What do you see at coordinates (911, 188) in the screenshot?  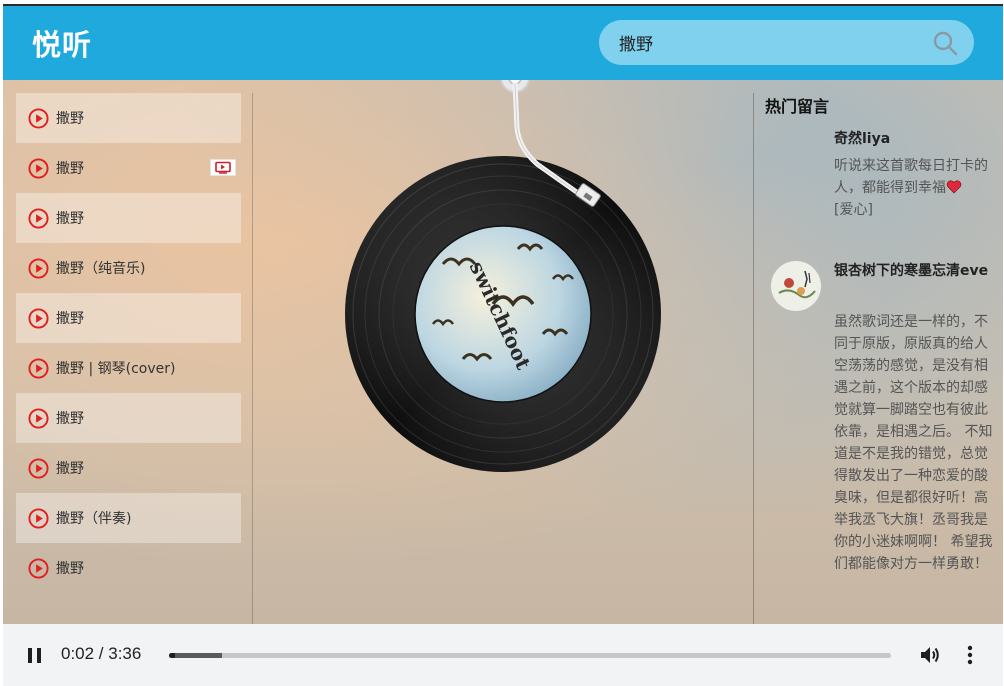 I see `comment-text: 听说来这首歌每日打卡的人，都能得到幸福 [爱心]` at bounding box center [911, 188].